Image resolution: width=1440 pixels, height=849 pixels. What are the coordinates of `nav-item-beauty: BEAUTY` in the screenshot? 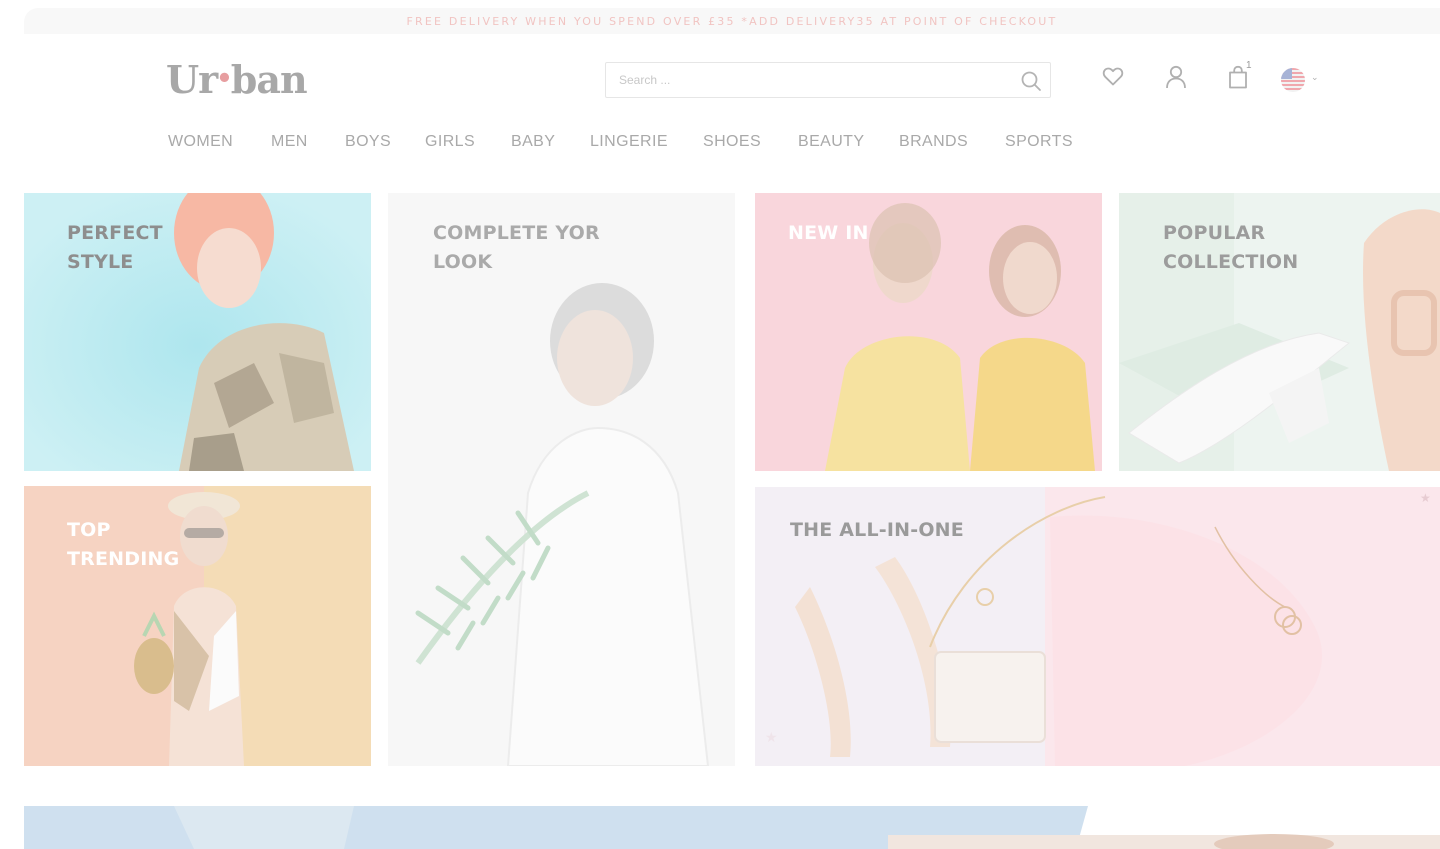 It's located at (831, 142).